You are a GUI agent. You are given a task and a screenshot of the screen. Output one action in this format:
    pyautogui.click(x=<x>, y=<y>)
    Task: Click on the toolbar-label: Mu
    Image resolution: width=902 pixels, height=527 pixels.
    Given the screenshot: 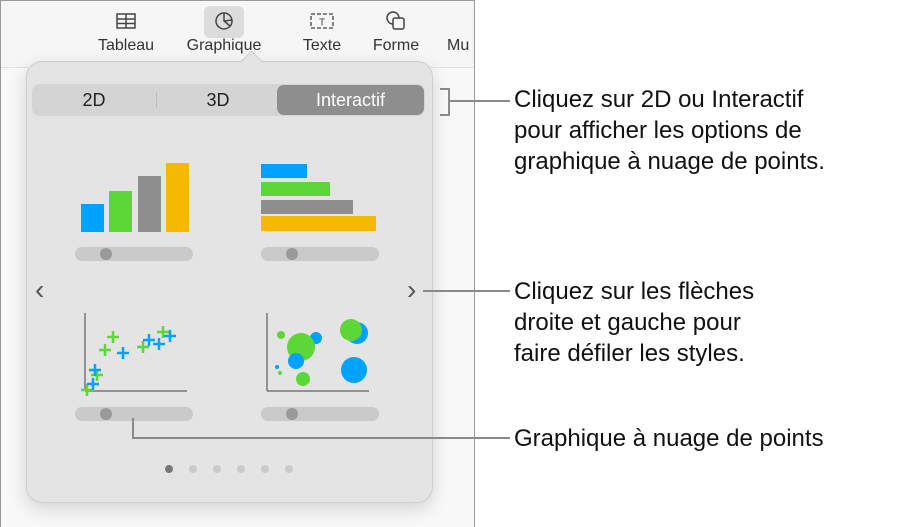 What is the action you would take?
    pyautogui.click(x=458, y=45)
    